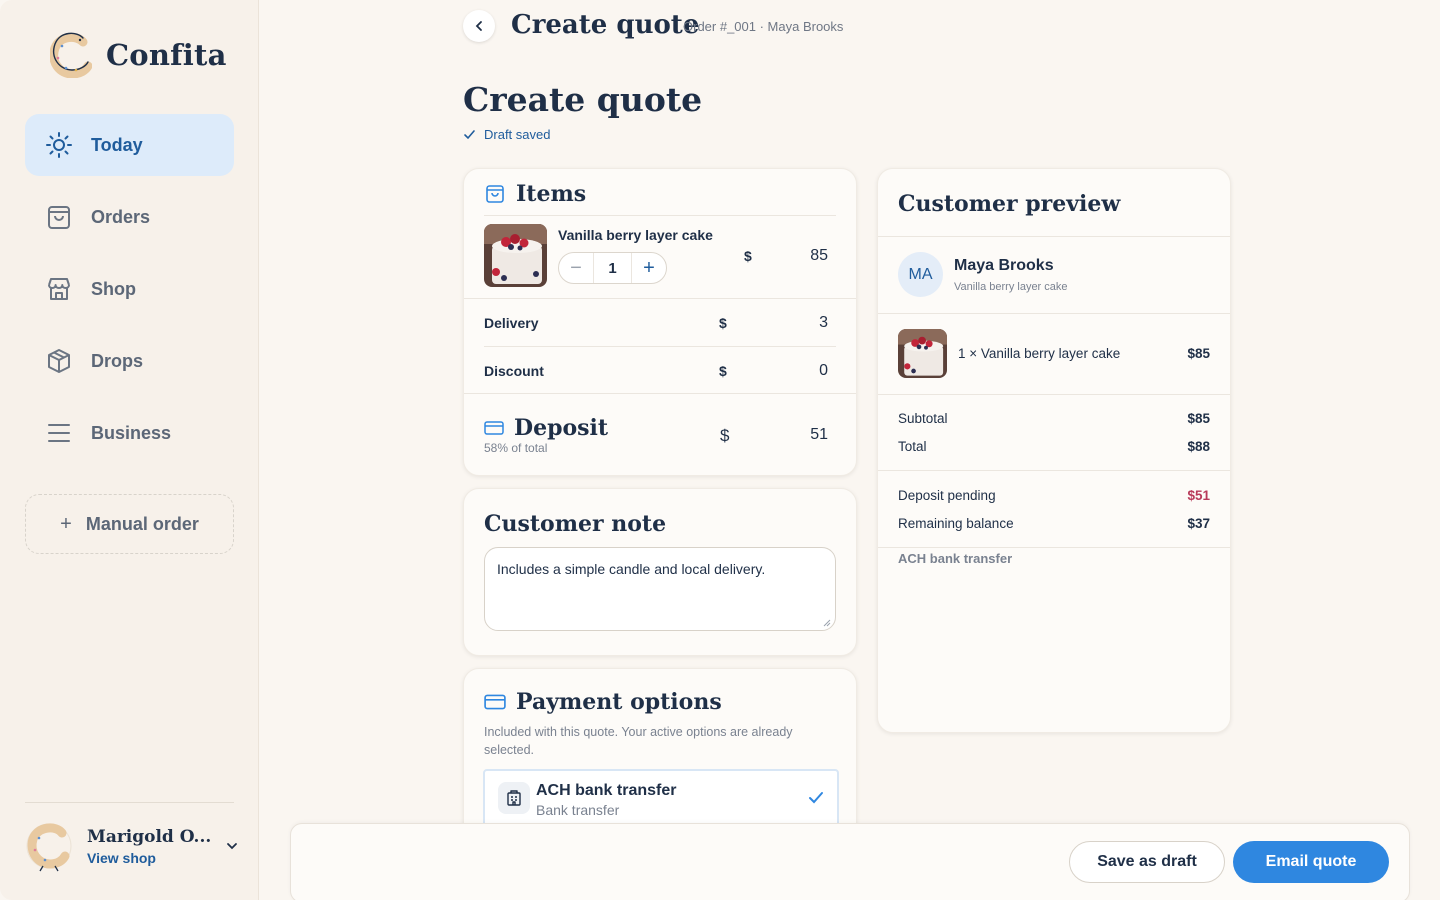  What do you see at coordinates (1198, 495) in the screenshot?
I see `deposit-pending-value: $51` at bounding box center [1198, 495].